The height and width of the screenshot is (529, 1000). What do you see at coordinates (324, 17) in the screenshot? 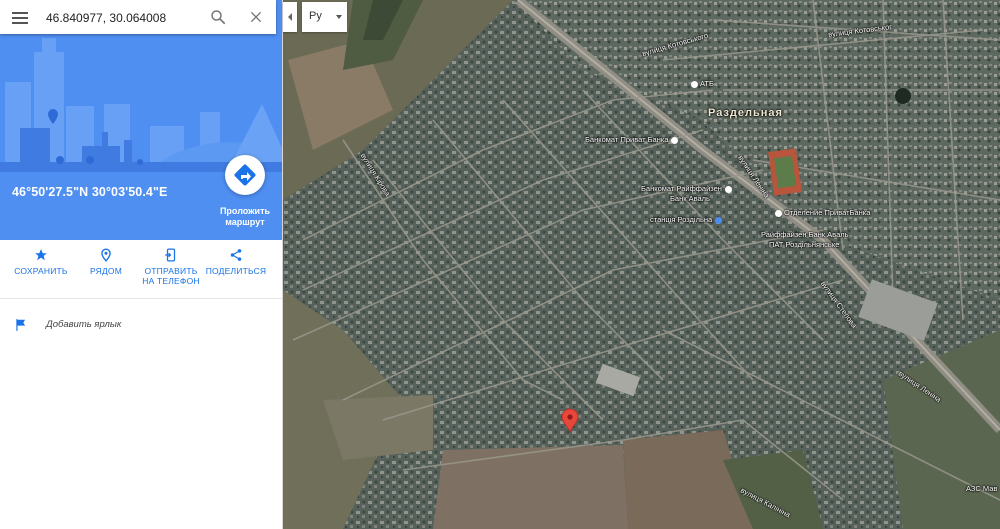
I see `language-select: Ру` at bounding box center [324, 17].